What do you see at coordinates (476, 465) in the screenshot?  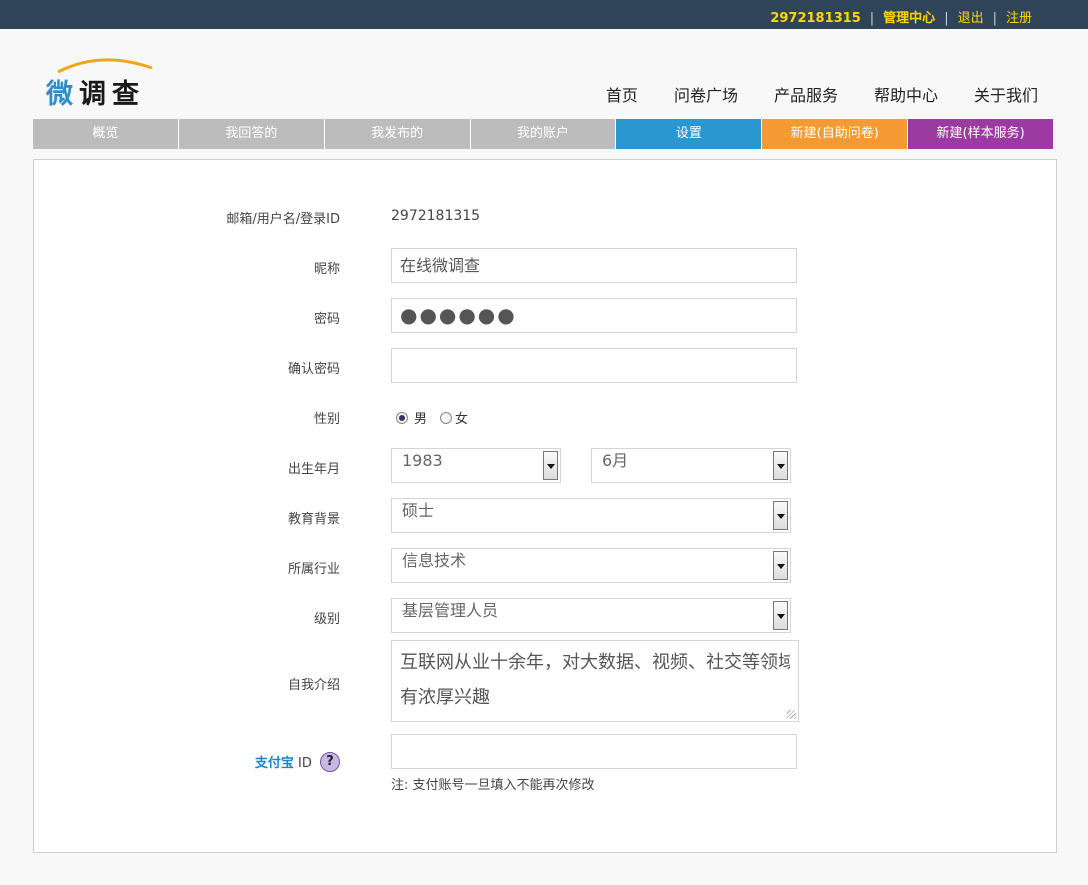 I see `birth-year-select: 1983` at bounding box center [476, 465].